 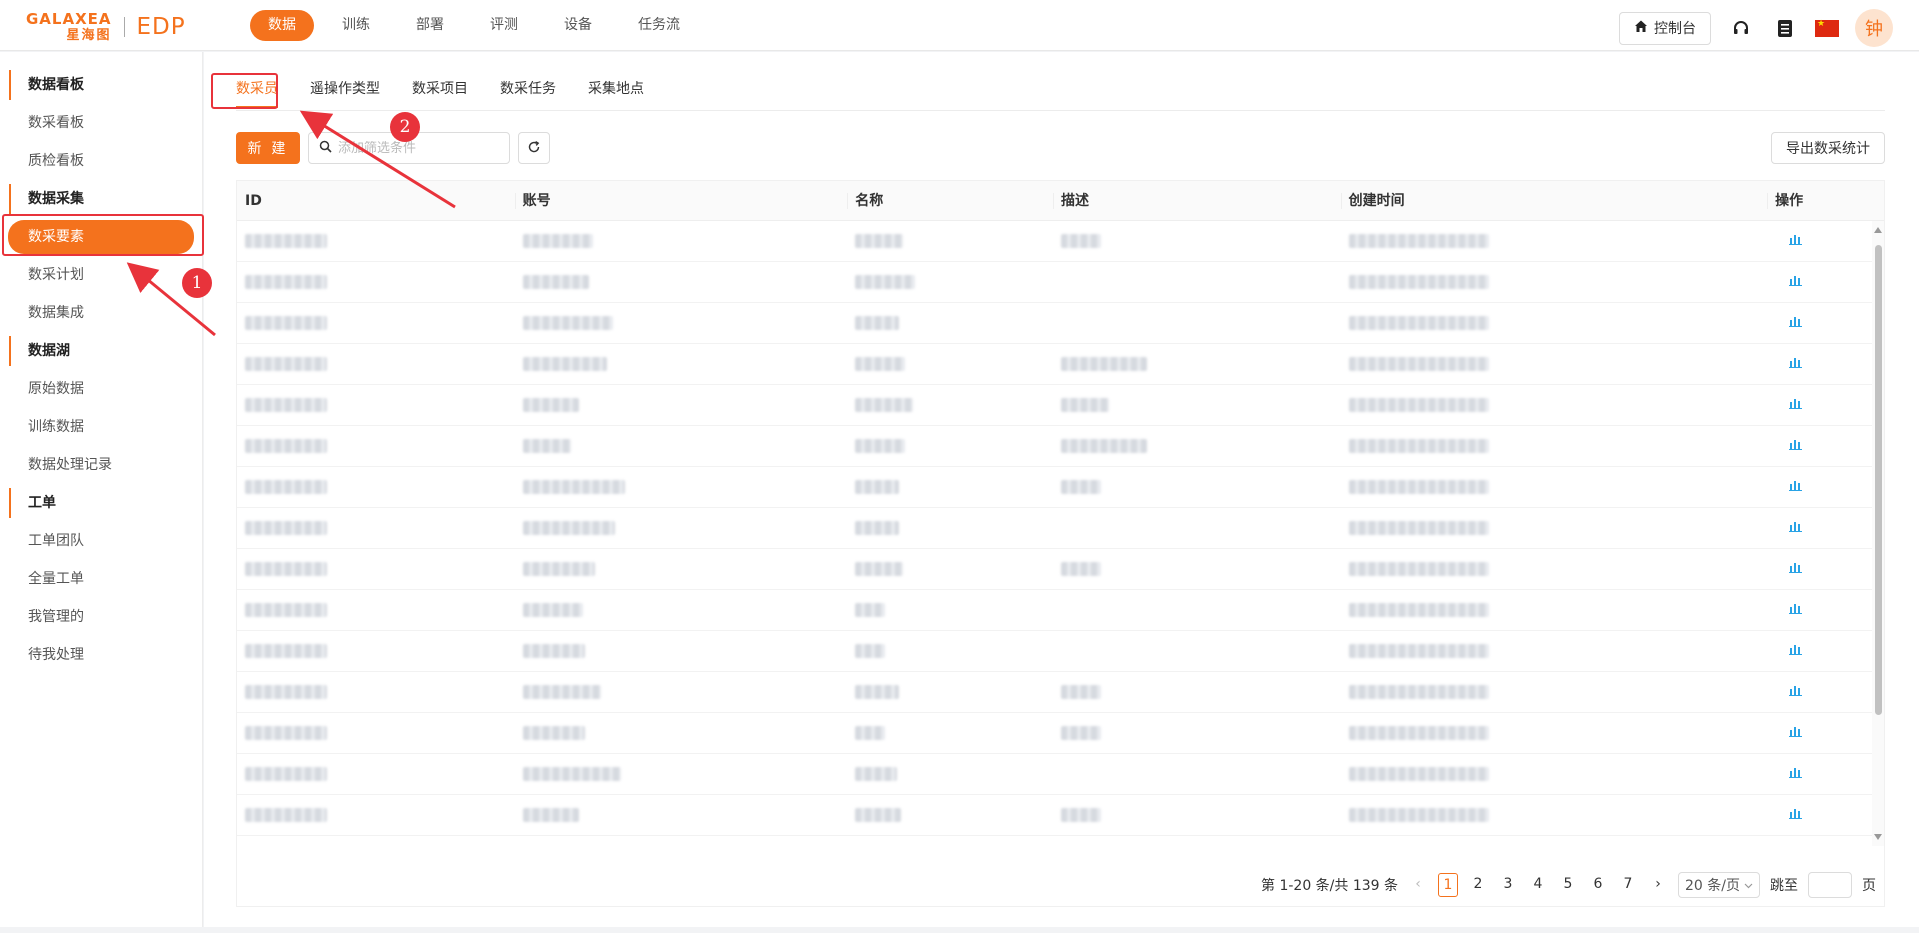 What do you see at coordinates (440, 89) in the screenshot?
I see `tab-collection-projects: 数采项目` at bounding box center [440, 89].